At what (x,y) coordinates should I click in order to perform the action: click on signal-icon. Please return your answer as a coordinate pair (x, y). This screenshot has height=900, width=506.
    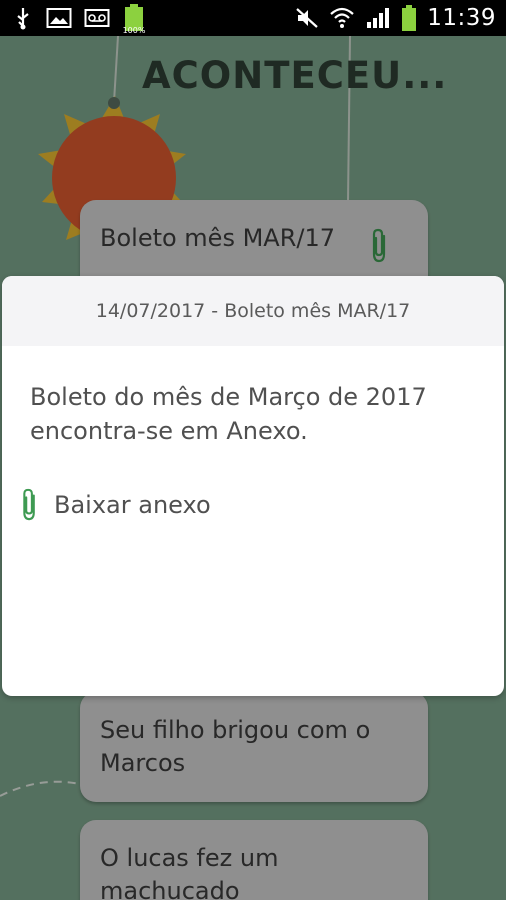
    Looking at the image, I should click on (378, 18).